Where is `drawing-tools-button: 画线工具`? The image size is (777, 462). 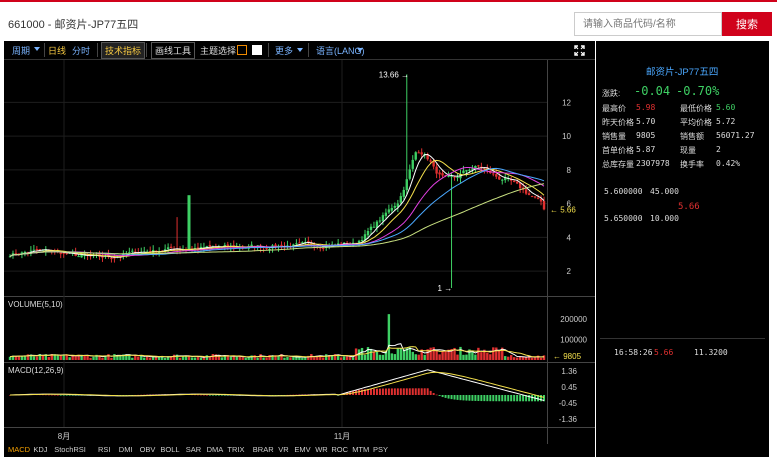
drawing-tools-button: 画线工具 is located at coordinates (173, 50).